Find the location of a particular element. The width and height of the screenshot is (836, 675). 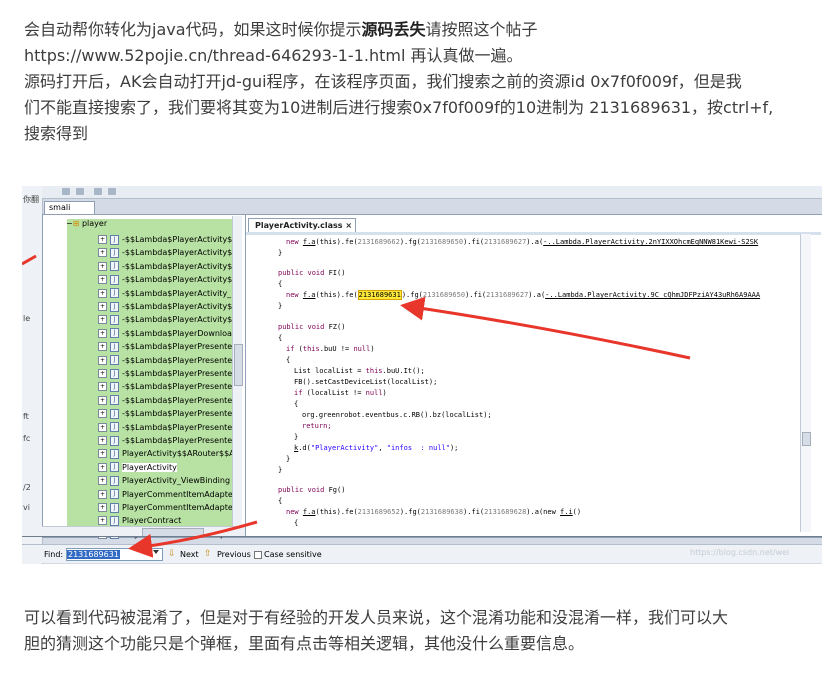

intro-line-5: 搜索得到 is located at coordinates (56, 133).